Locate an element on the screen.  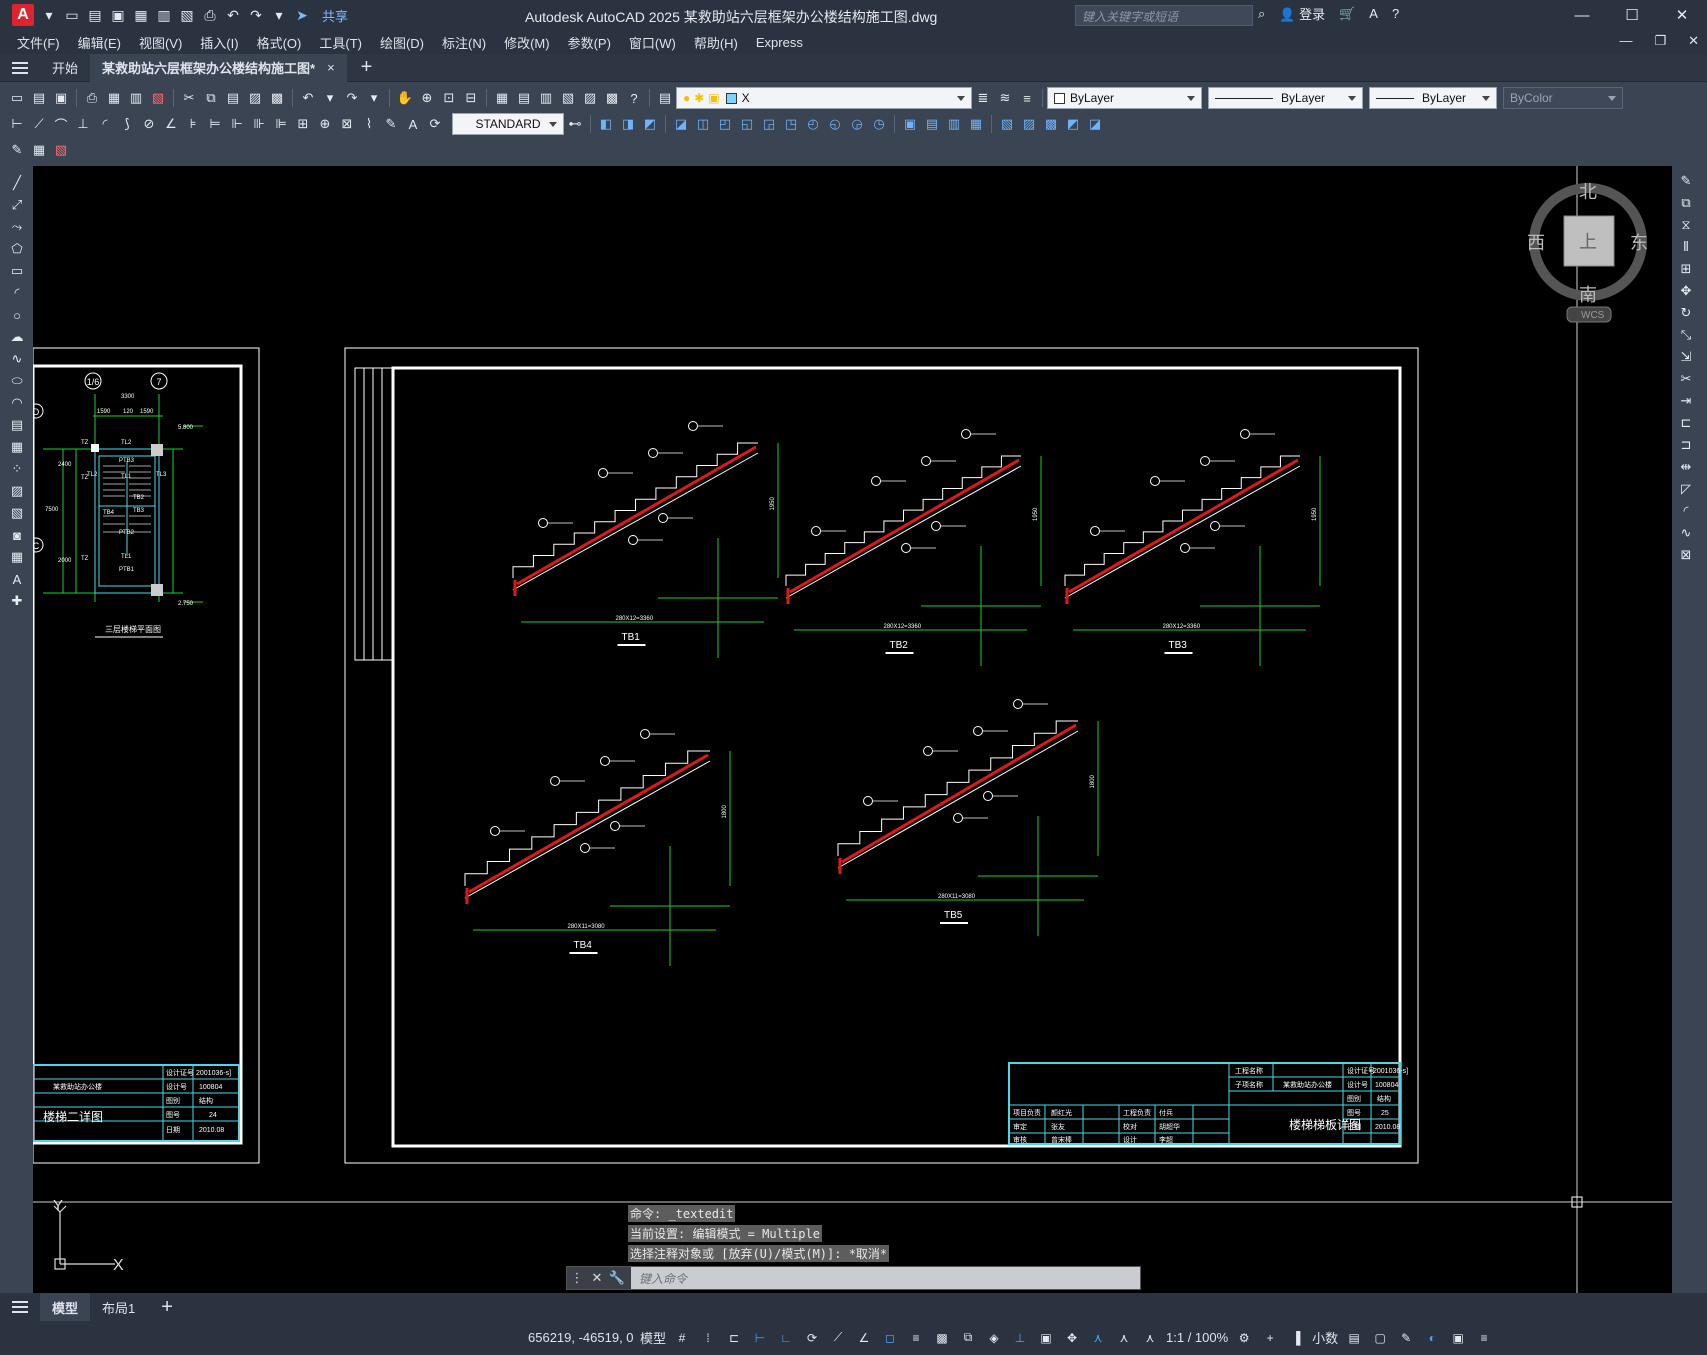
scale-text-icon: ▧ is located at coordinates (61, 150).